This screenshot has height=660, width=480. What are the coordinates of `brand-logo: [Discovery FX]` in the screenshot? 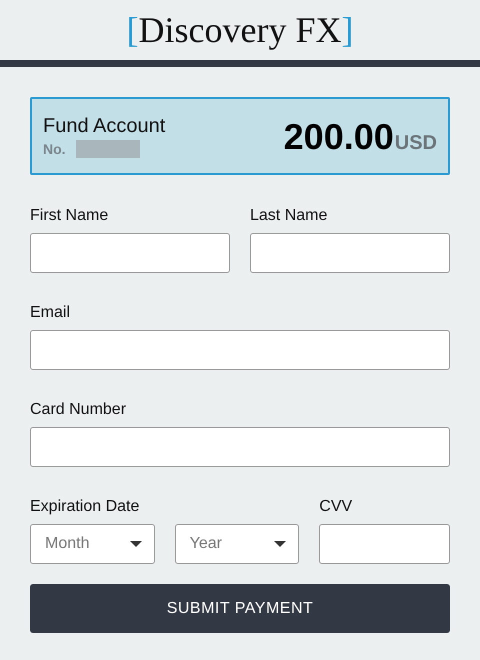 It's located at (240, 30).